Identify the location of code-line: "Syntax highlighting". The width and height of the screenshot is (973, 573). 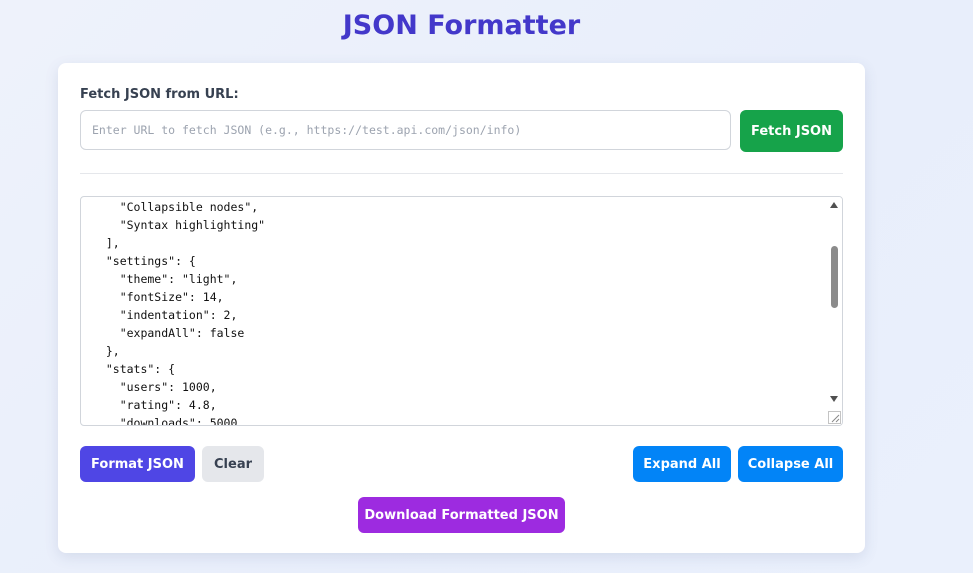
(179, 225).